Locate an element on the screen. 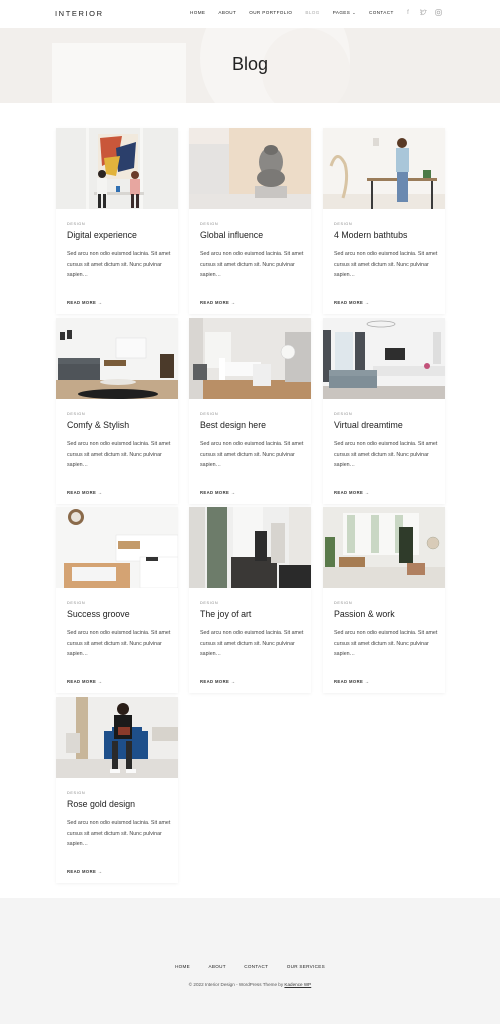 The image size is (500, 1024). page-title: Blog is located at coordinates (250, 64).